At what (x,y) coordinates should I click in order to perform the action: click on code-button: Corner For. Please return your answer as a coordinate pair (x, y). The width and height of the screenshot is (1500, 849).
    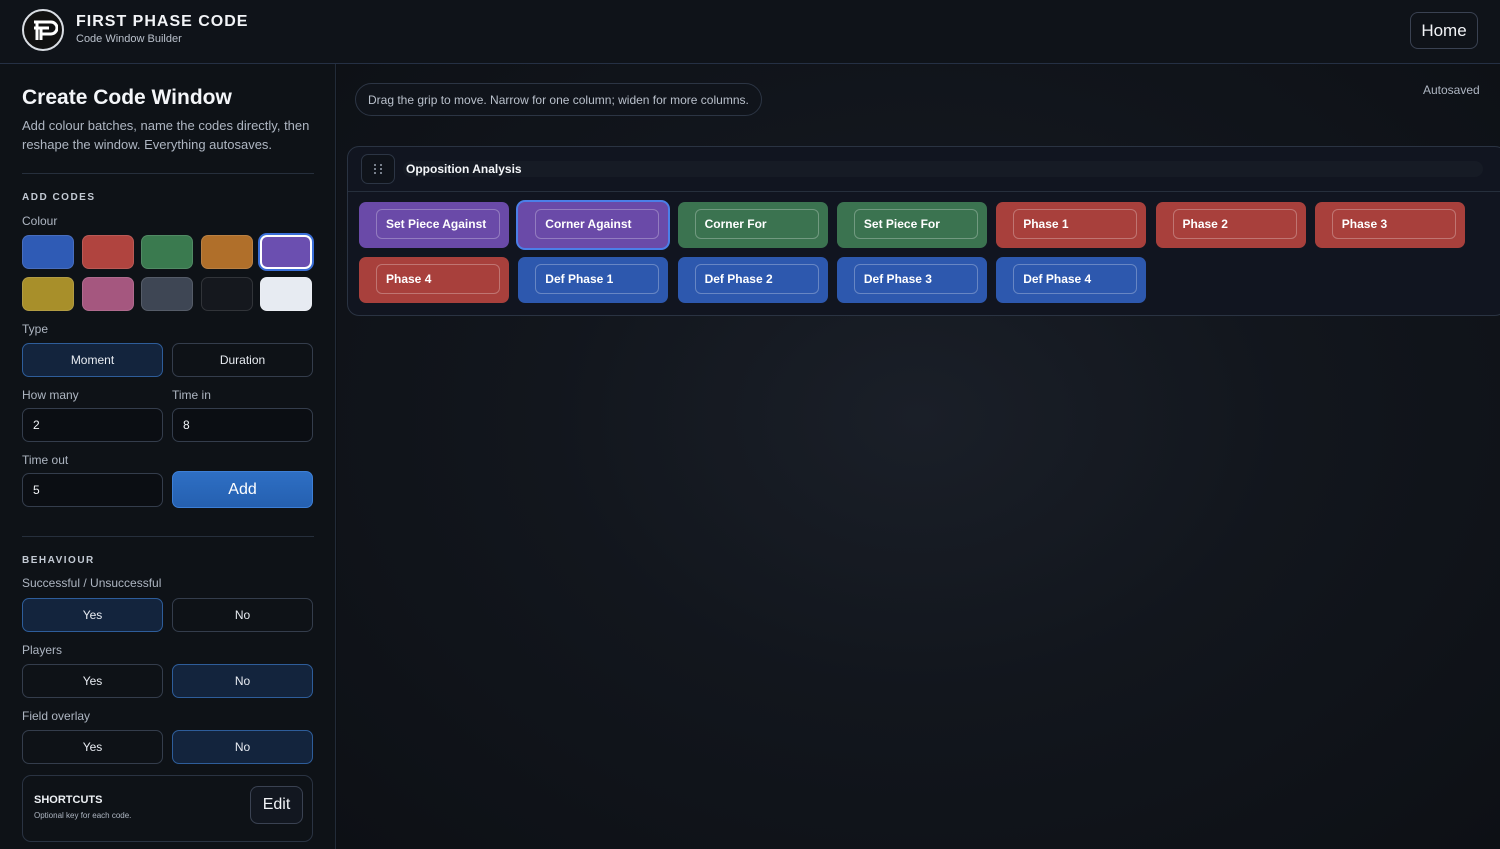
    Looking at the image, I should click on (752, 225).